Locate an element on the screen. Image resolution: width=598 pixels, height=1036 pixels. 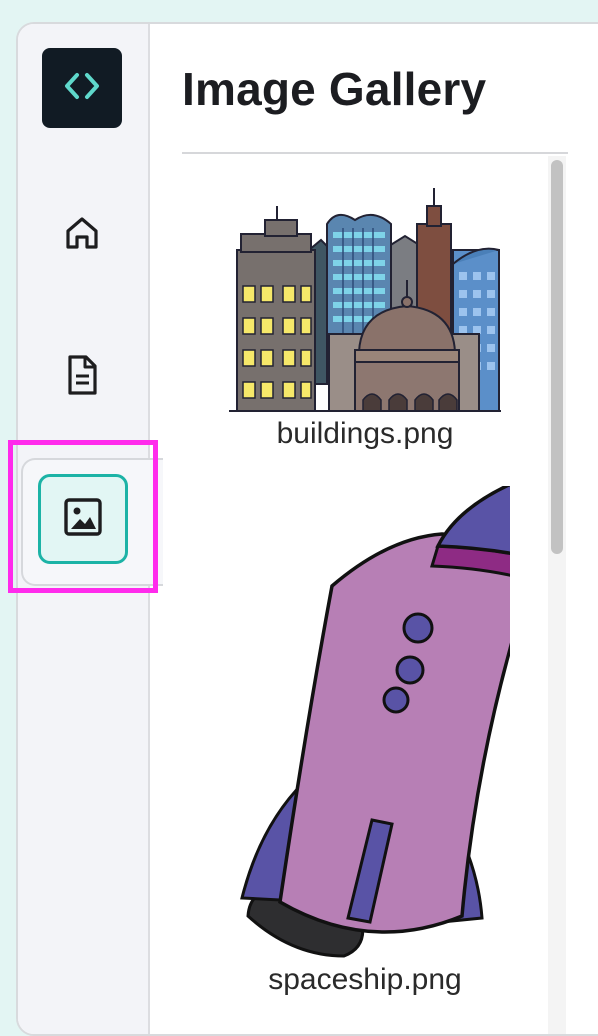
sidebar-item-home is located at coordinates (82, 235).